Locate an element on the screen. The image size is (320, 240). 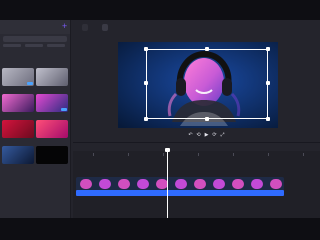
media-panel-header: + is located at coordinates (35, 27).